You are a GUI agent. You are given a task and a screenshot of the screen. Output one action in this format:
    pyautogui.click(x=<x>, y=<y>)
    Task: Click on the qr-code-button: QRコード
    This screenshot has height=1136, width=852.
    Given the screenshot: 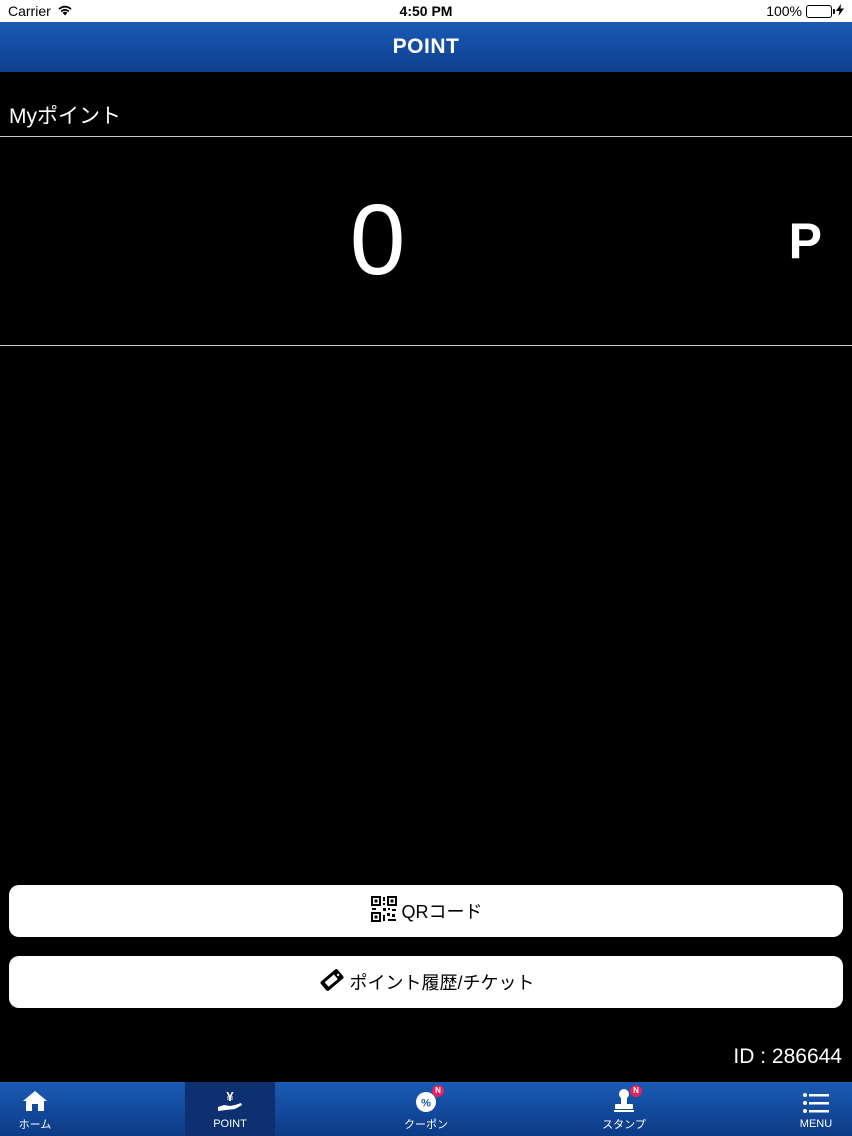 What is the action you would take?
    pyautogui.click(x=426, y=911)
    